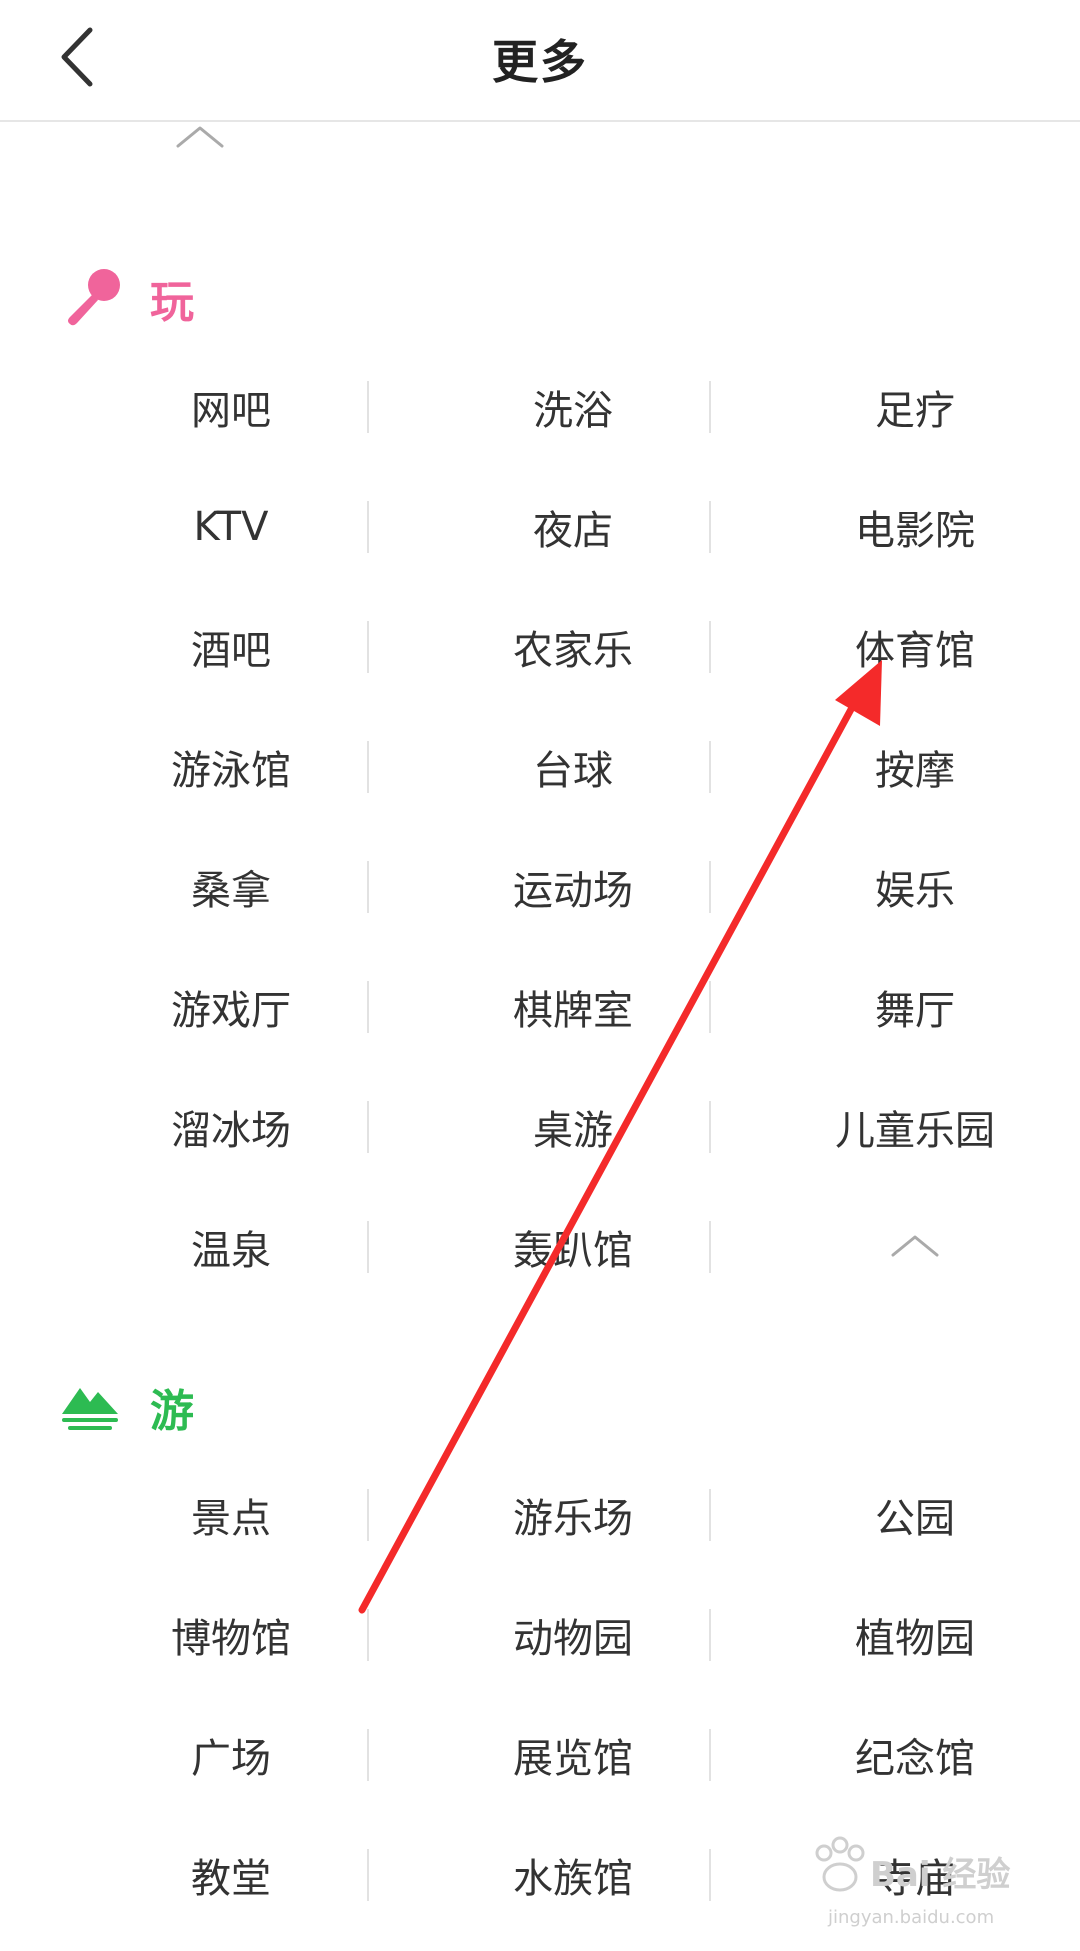  I want to click on watermark: Bai 经验 jingyan.baidu.com, so click(925, 1880).